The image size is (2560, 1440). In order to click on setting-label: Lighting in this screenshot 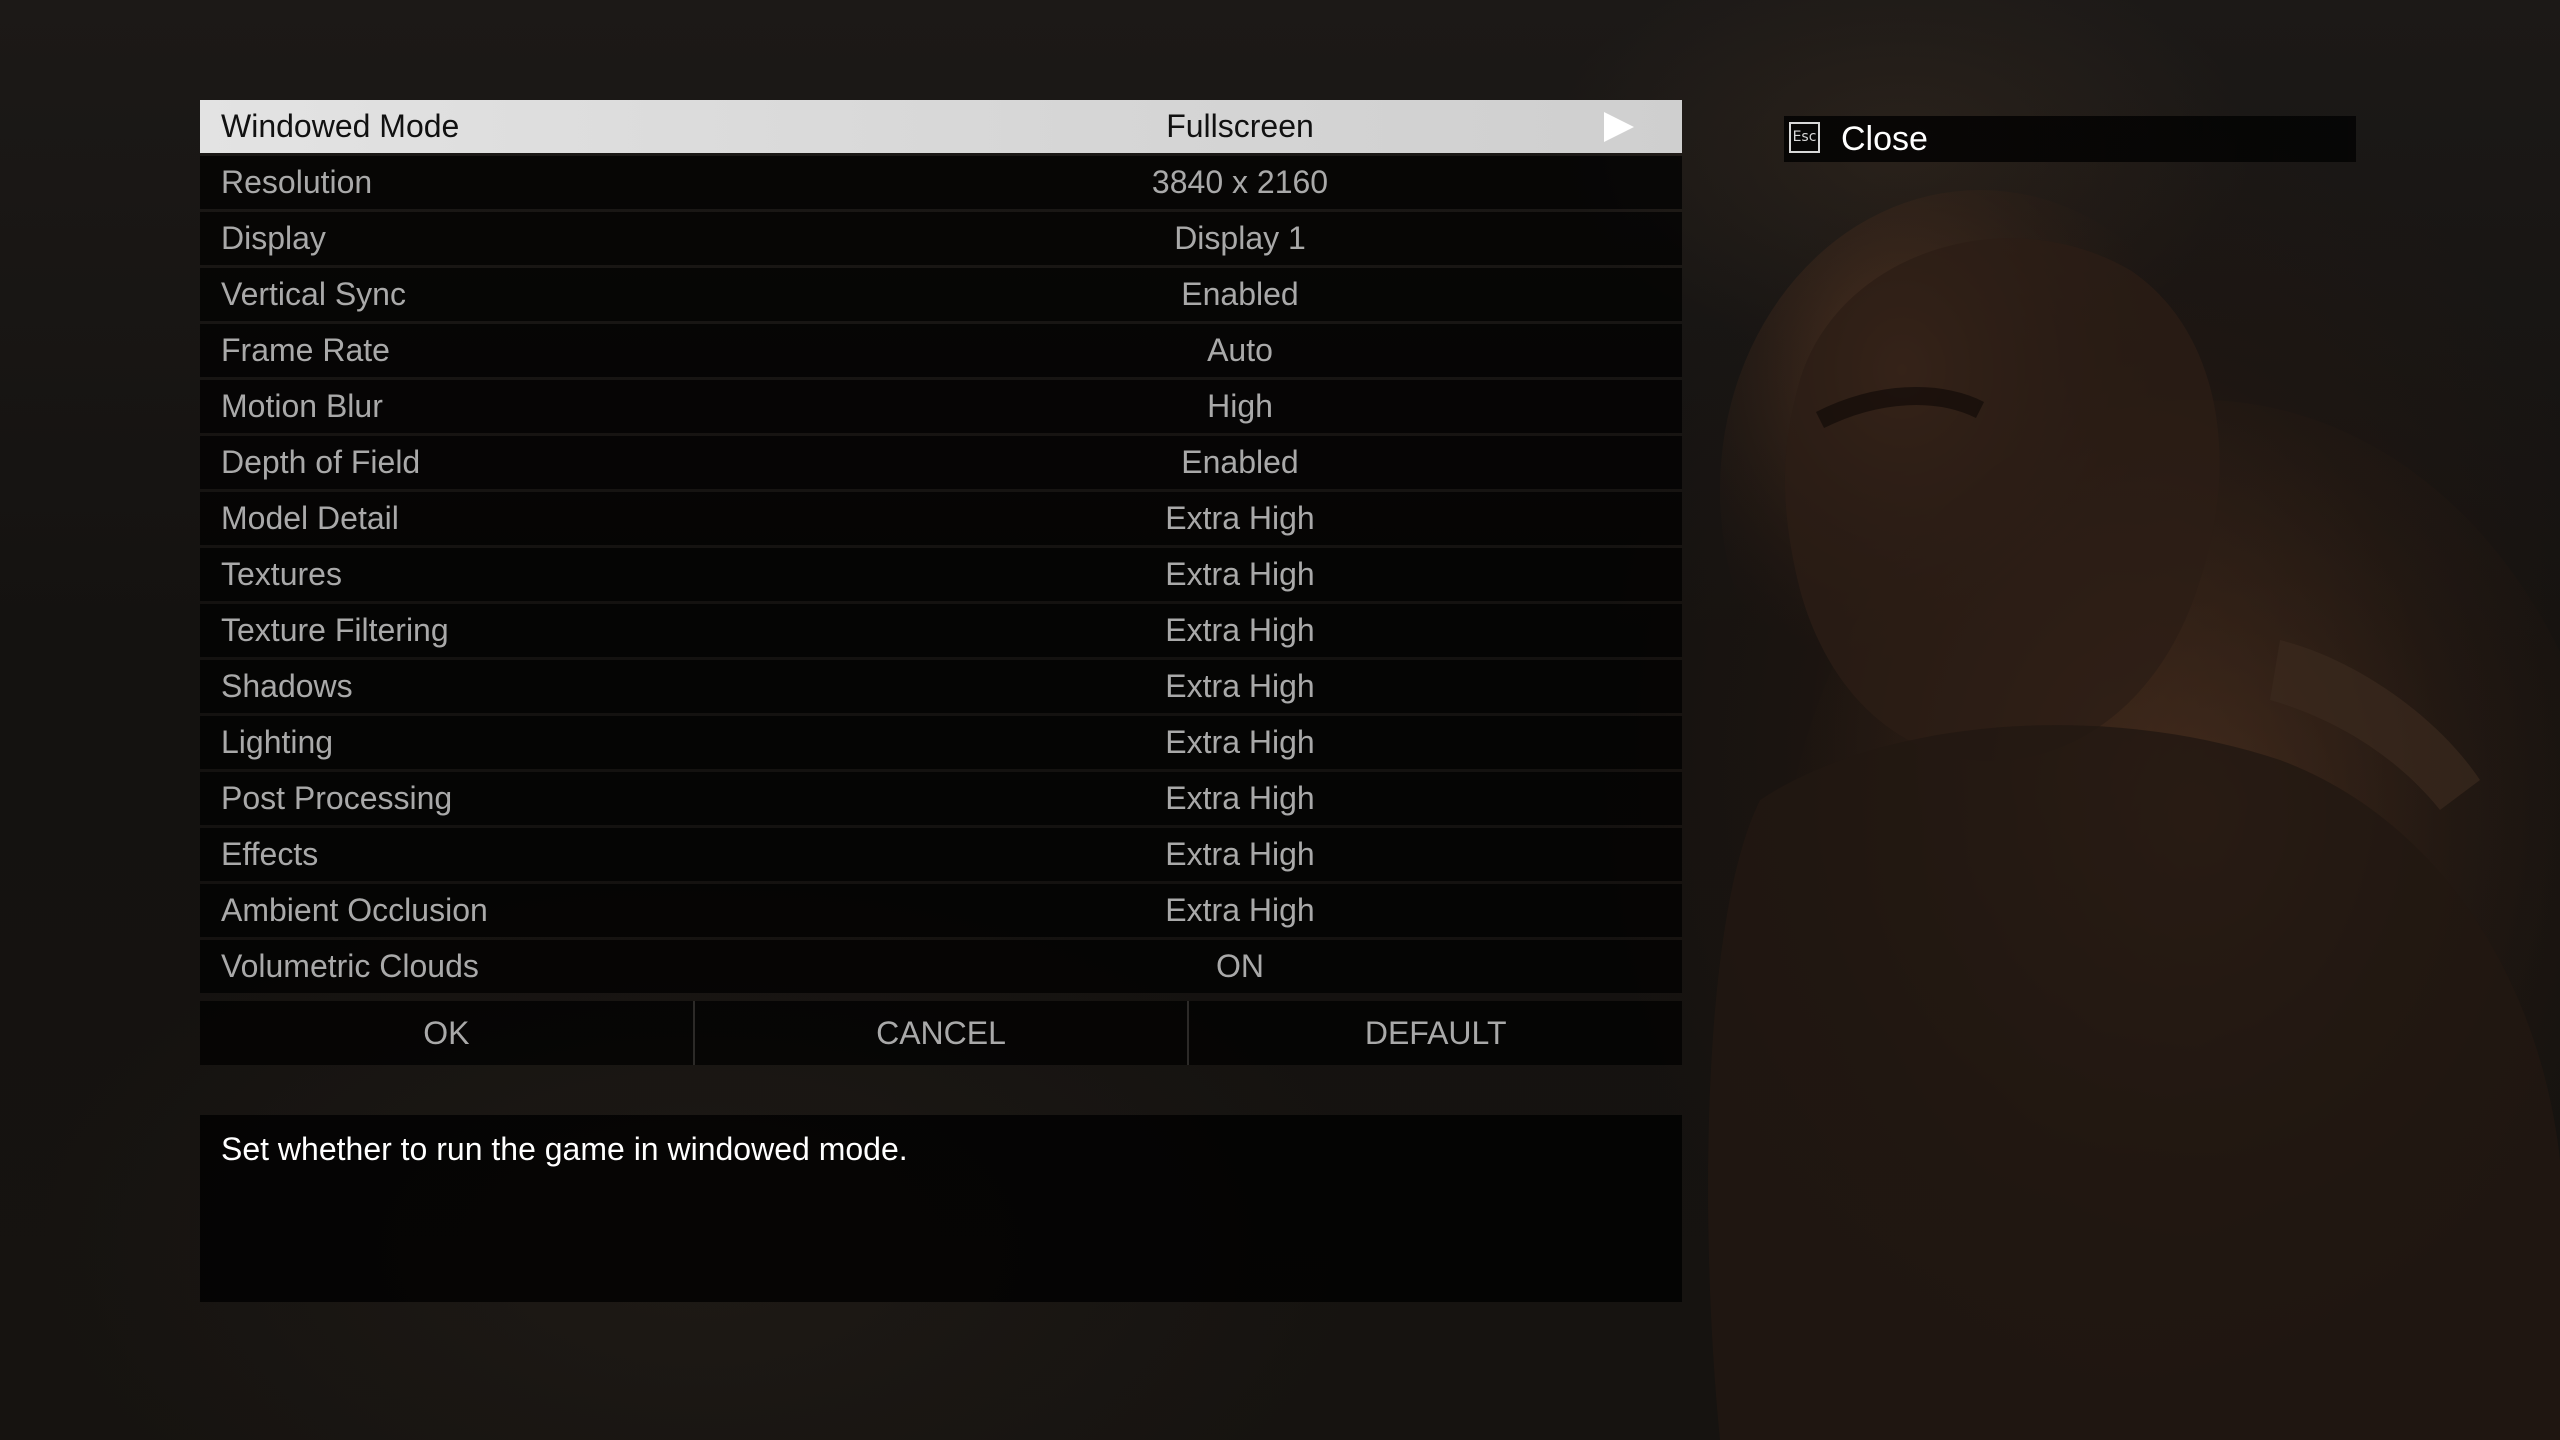, I will do `click(277, 742)`.